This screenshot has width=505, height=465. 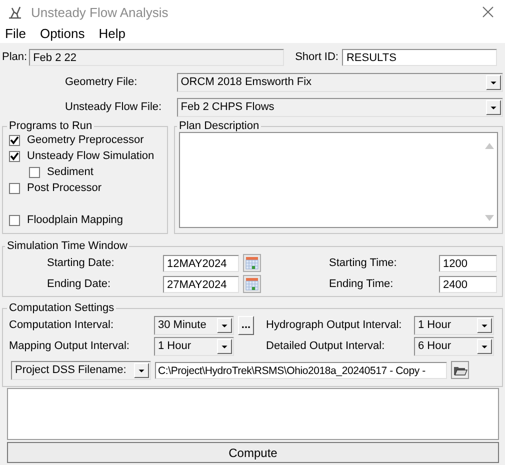 What do you see at coordinates (15, 12) in the screenshot?
I see `app-icon` at bounding box center [15, 12].